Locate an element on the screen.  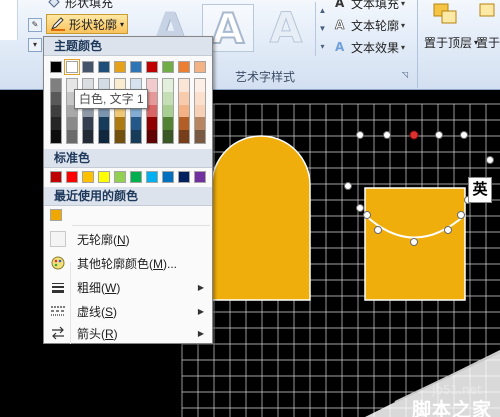
shape-more-button: ▾ is located at coordinates (35, 45).